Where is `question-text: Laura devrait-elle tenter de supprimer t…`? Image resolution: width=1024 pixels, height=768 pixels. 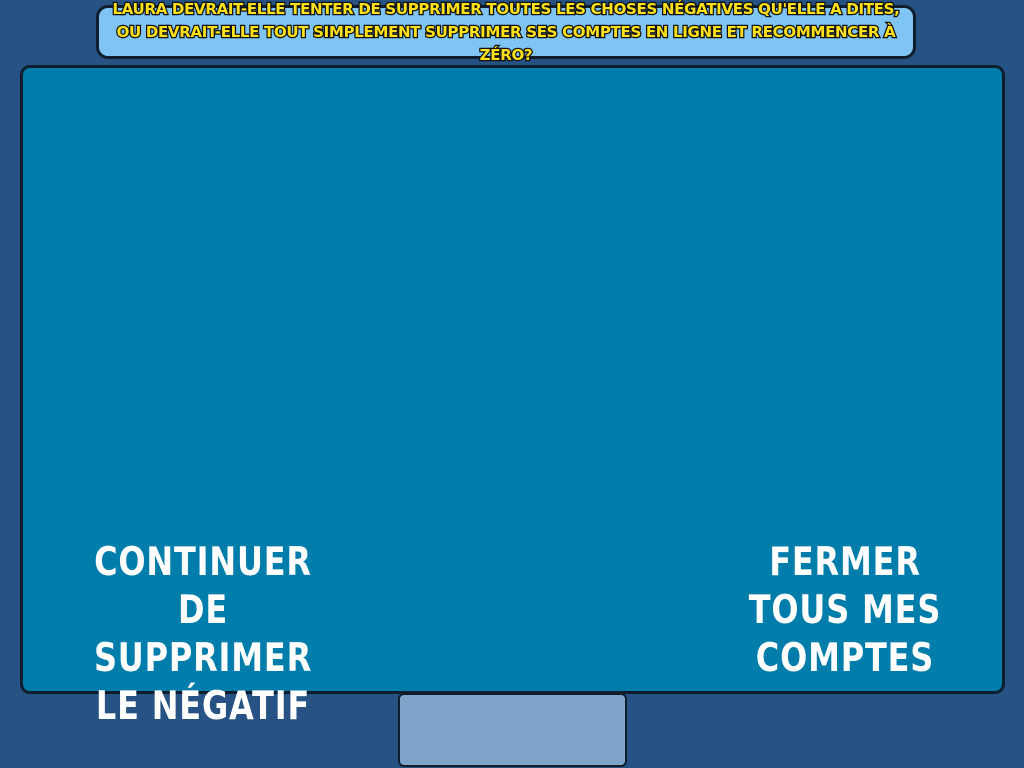 question-text: Laura devrait-elle tenter de supprimer t… is located at coordinates (506, 32).